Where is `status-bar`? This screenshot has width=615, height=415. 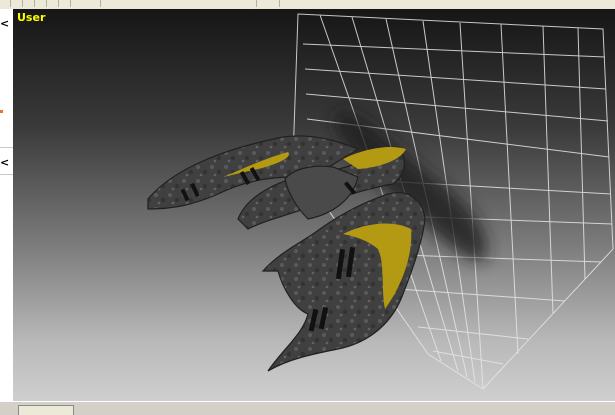 status-bar is located at coordinates (307, 408).